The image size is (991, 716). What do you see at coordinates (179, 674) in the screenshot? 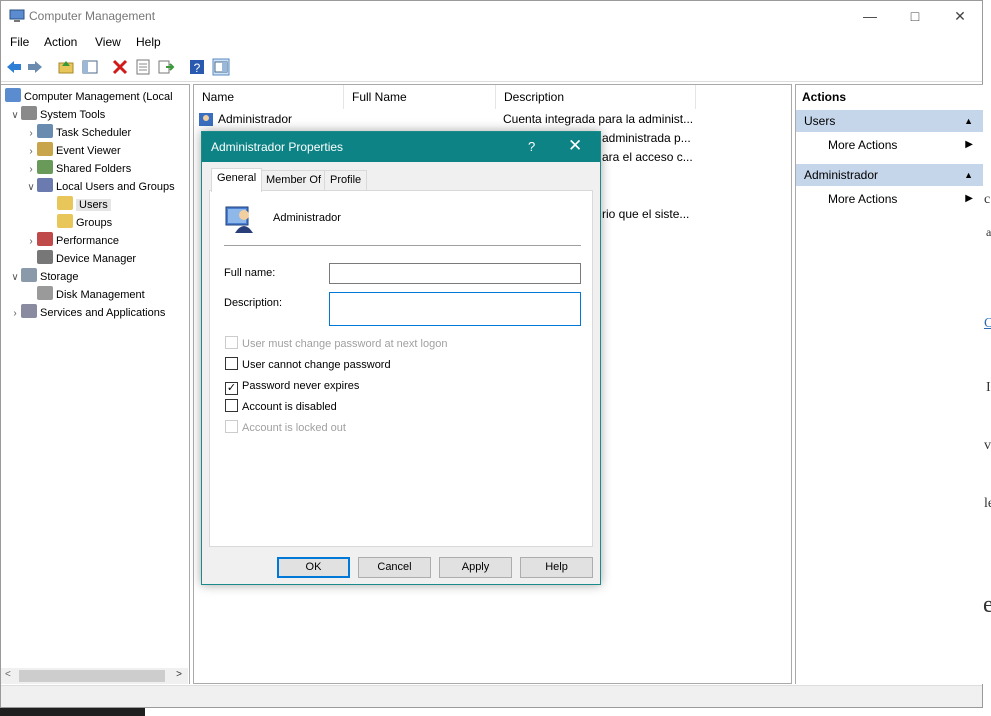
I see `scroll-right-icon: >` at bounding box center [179, 674].